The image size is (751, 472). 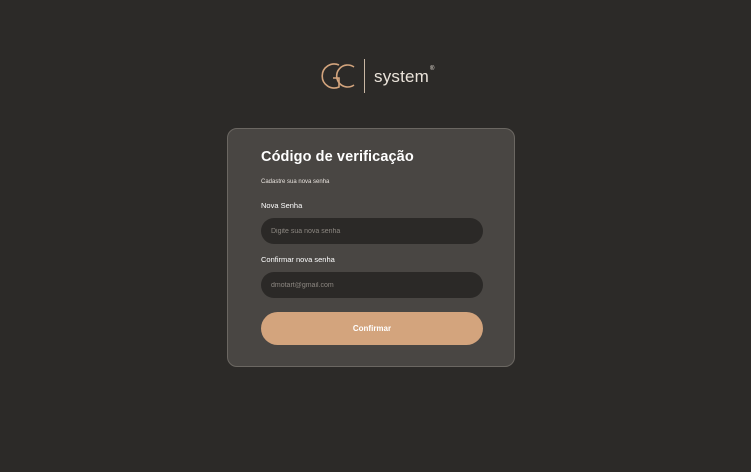 I want to click on gc-monogram-icon, so click(x=338, y=76).